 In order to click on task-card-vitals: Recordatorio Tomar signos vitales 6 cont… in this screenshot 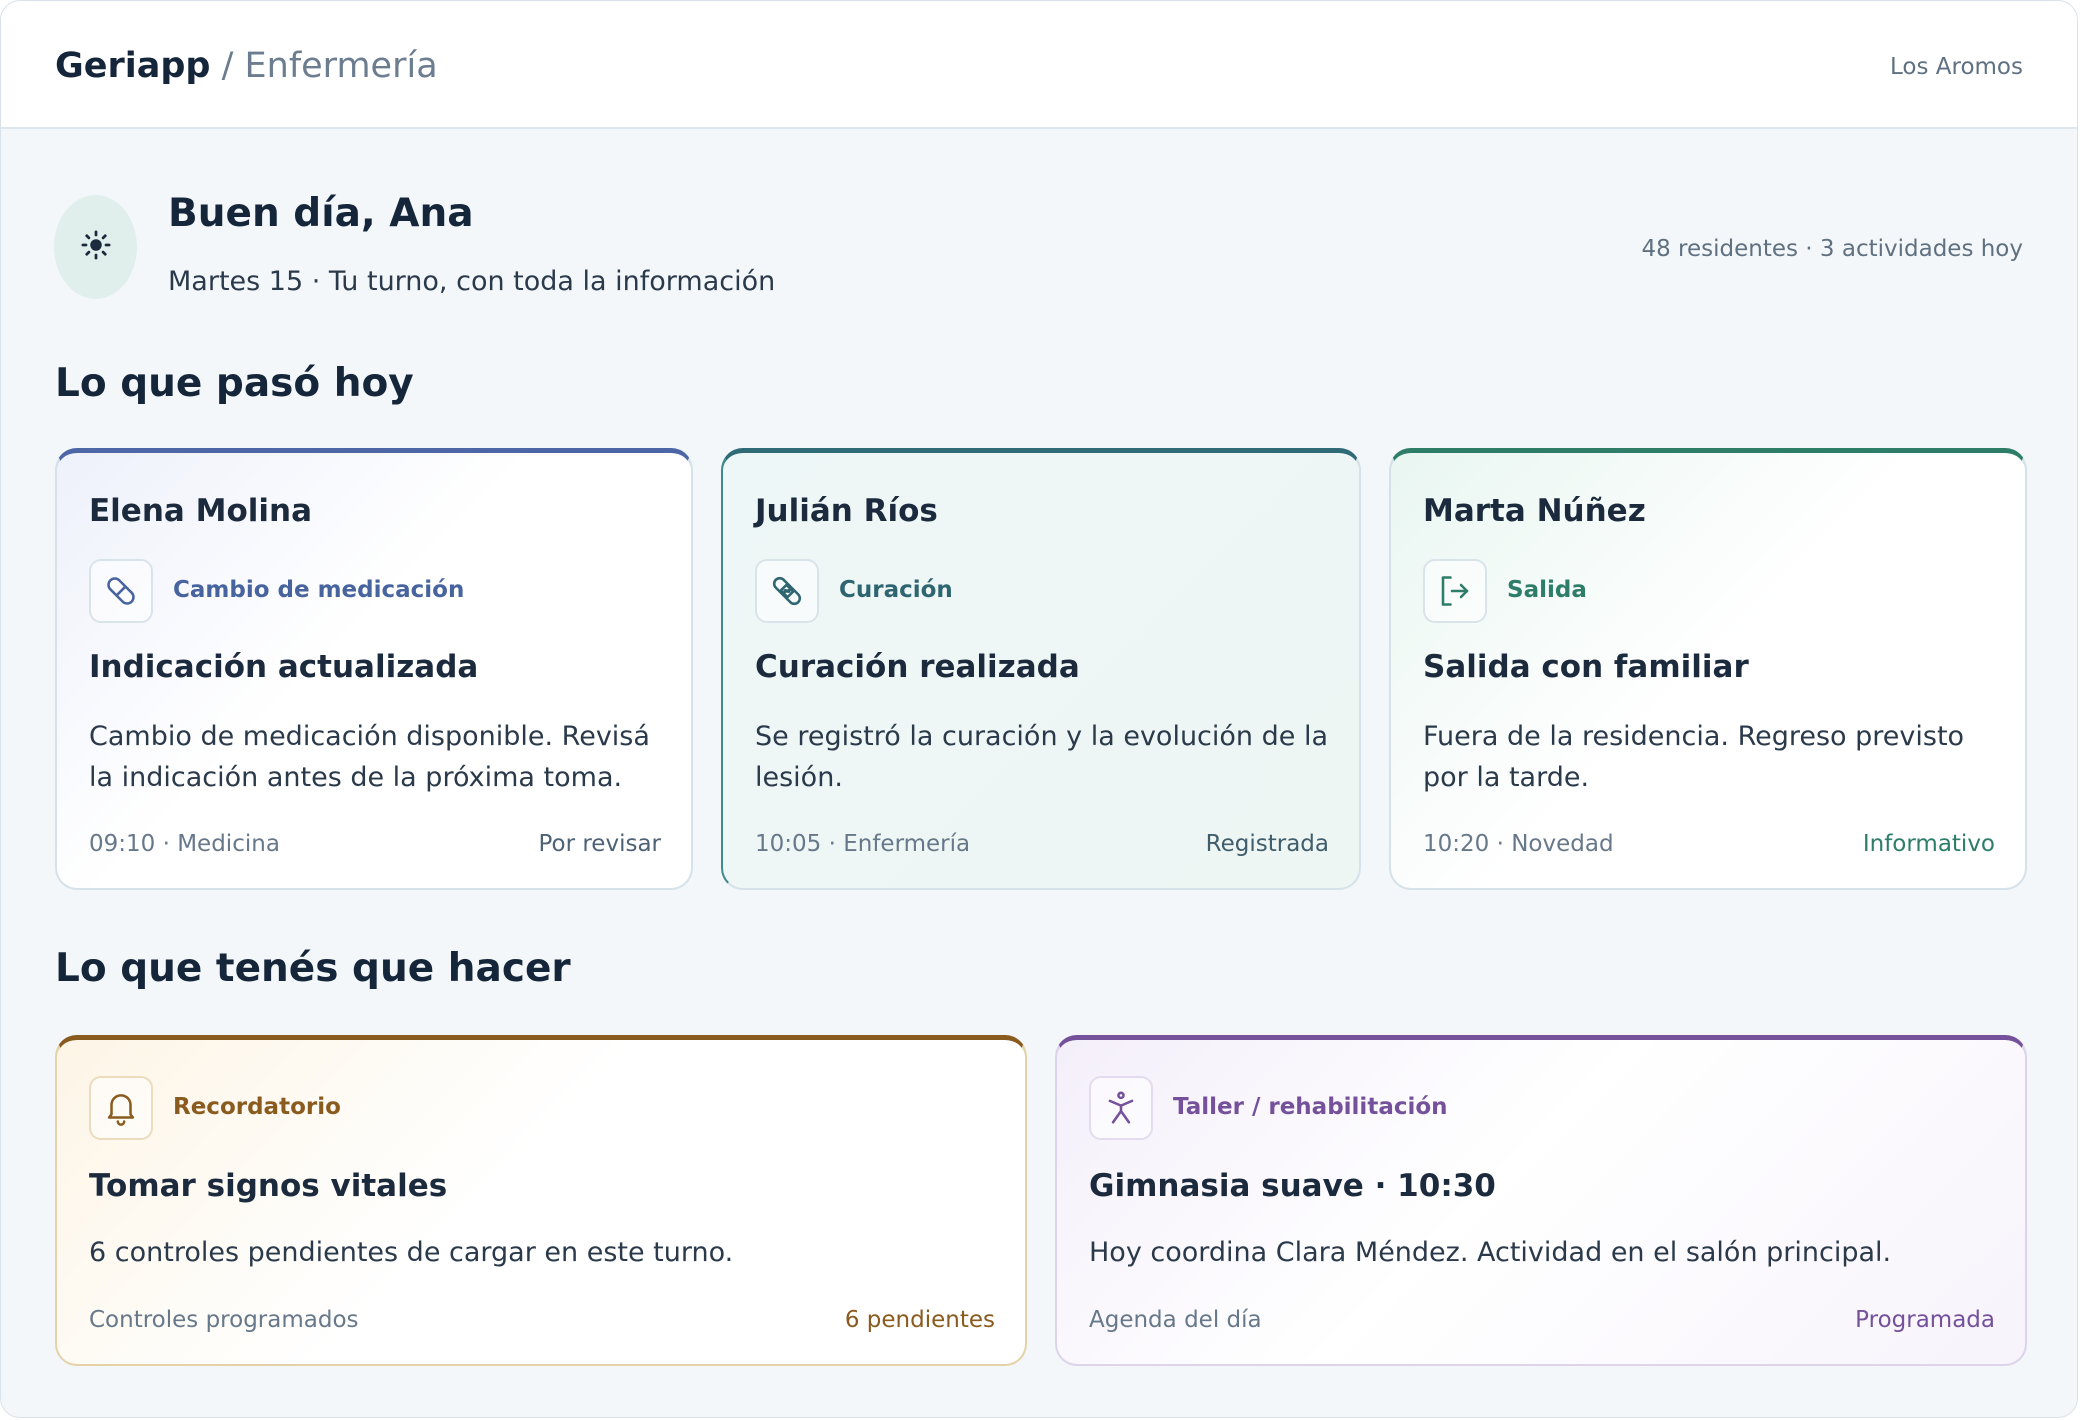, I will do `click(541, 1200)`.